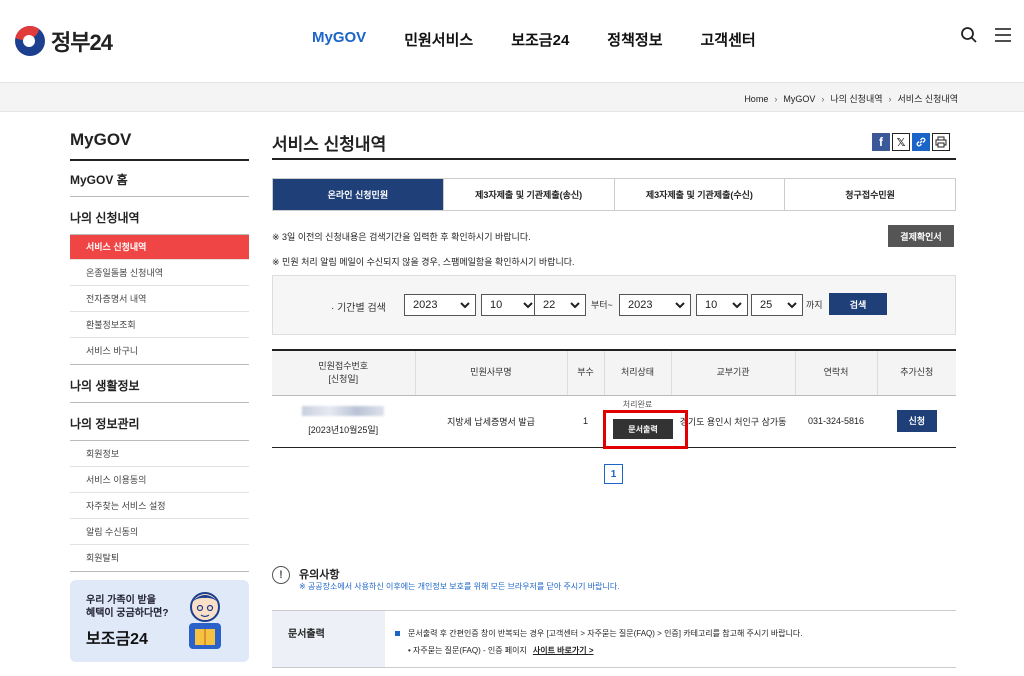 The width and height of the screenshot is (1024, 676). Describe the element at coordinates (343, 430) in the screenshot. I see `cell-application-date: [2023년10월25일]` at that location.